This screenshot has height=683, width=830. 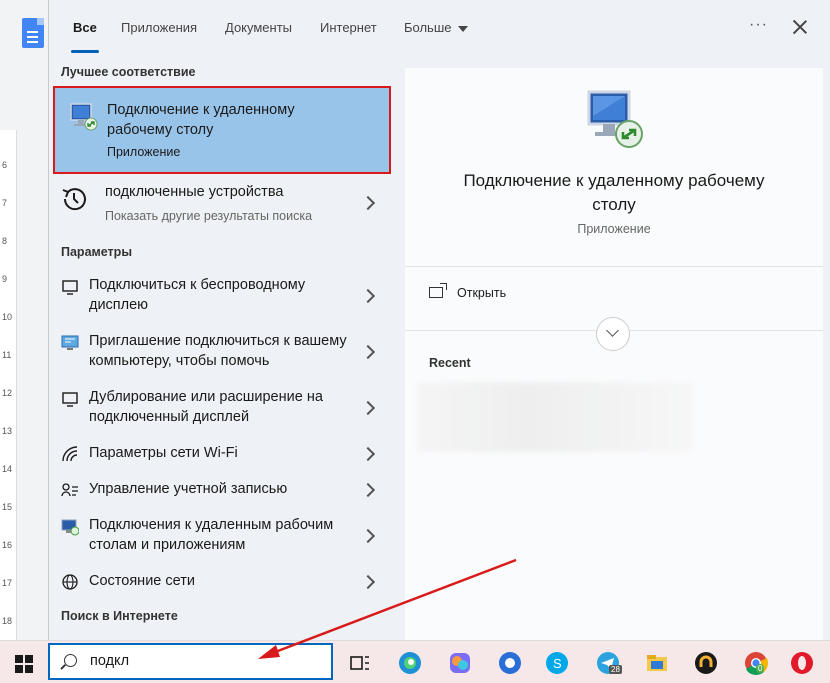 What do you see at coordinates (85, 51) in the screenshot?
I see `active-tab-indicator` at bounding box center [85, 51].